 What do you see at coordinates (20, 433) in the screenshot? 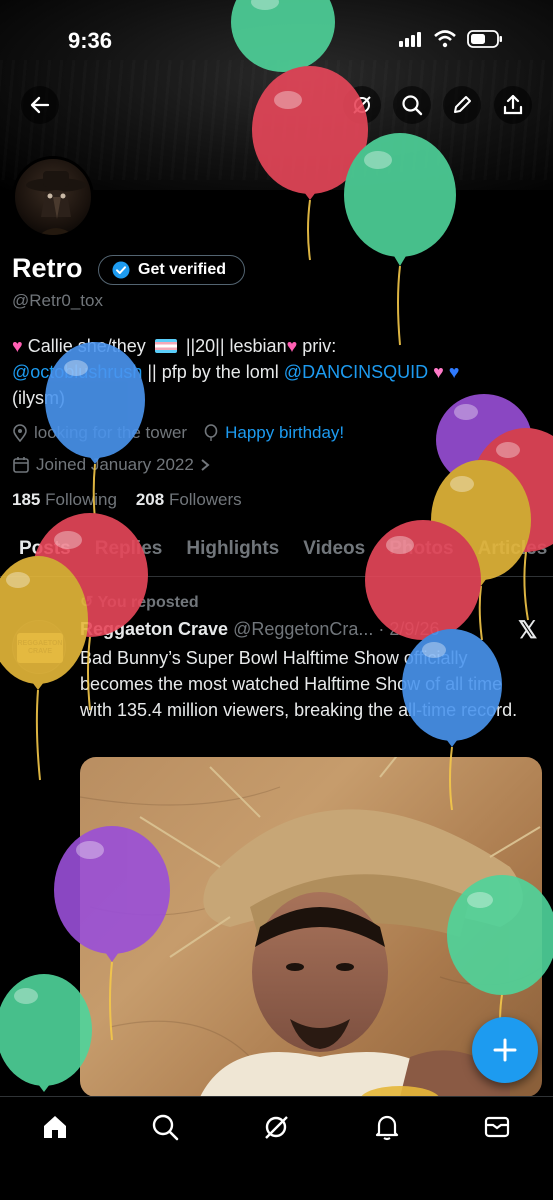
I see `location-pin-icon` at bounding box center [20, 433].